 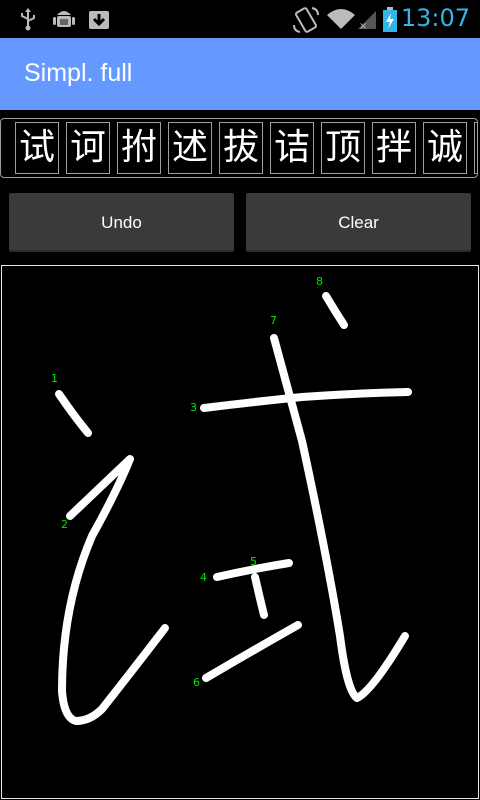 I want to click on clear-button: Clear, so click(x=358, y=222).